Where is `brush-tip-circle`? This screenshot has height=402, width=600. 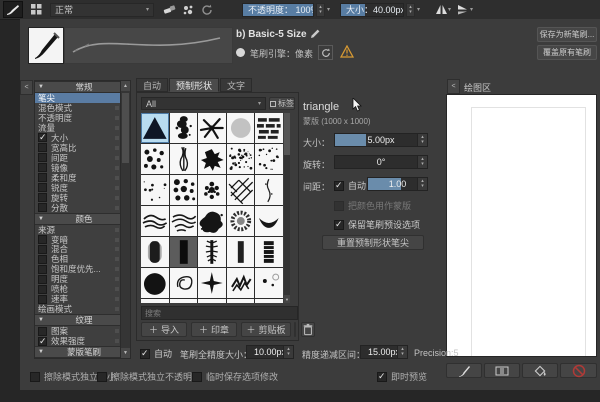 brush-tip-circle is located at coordinates (240, 128).